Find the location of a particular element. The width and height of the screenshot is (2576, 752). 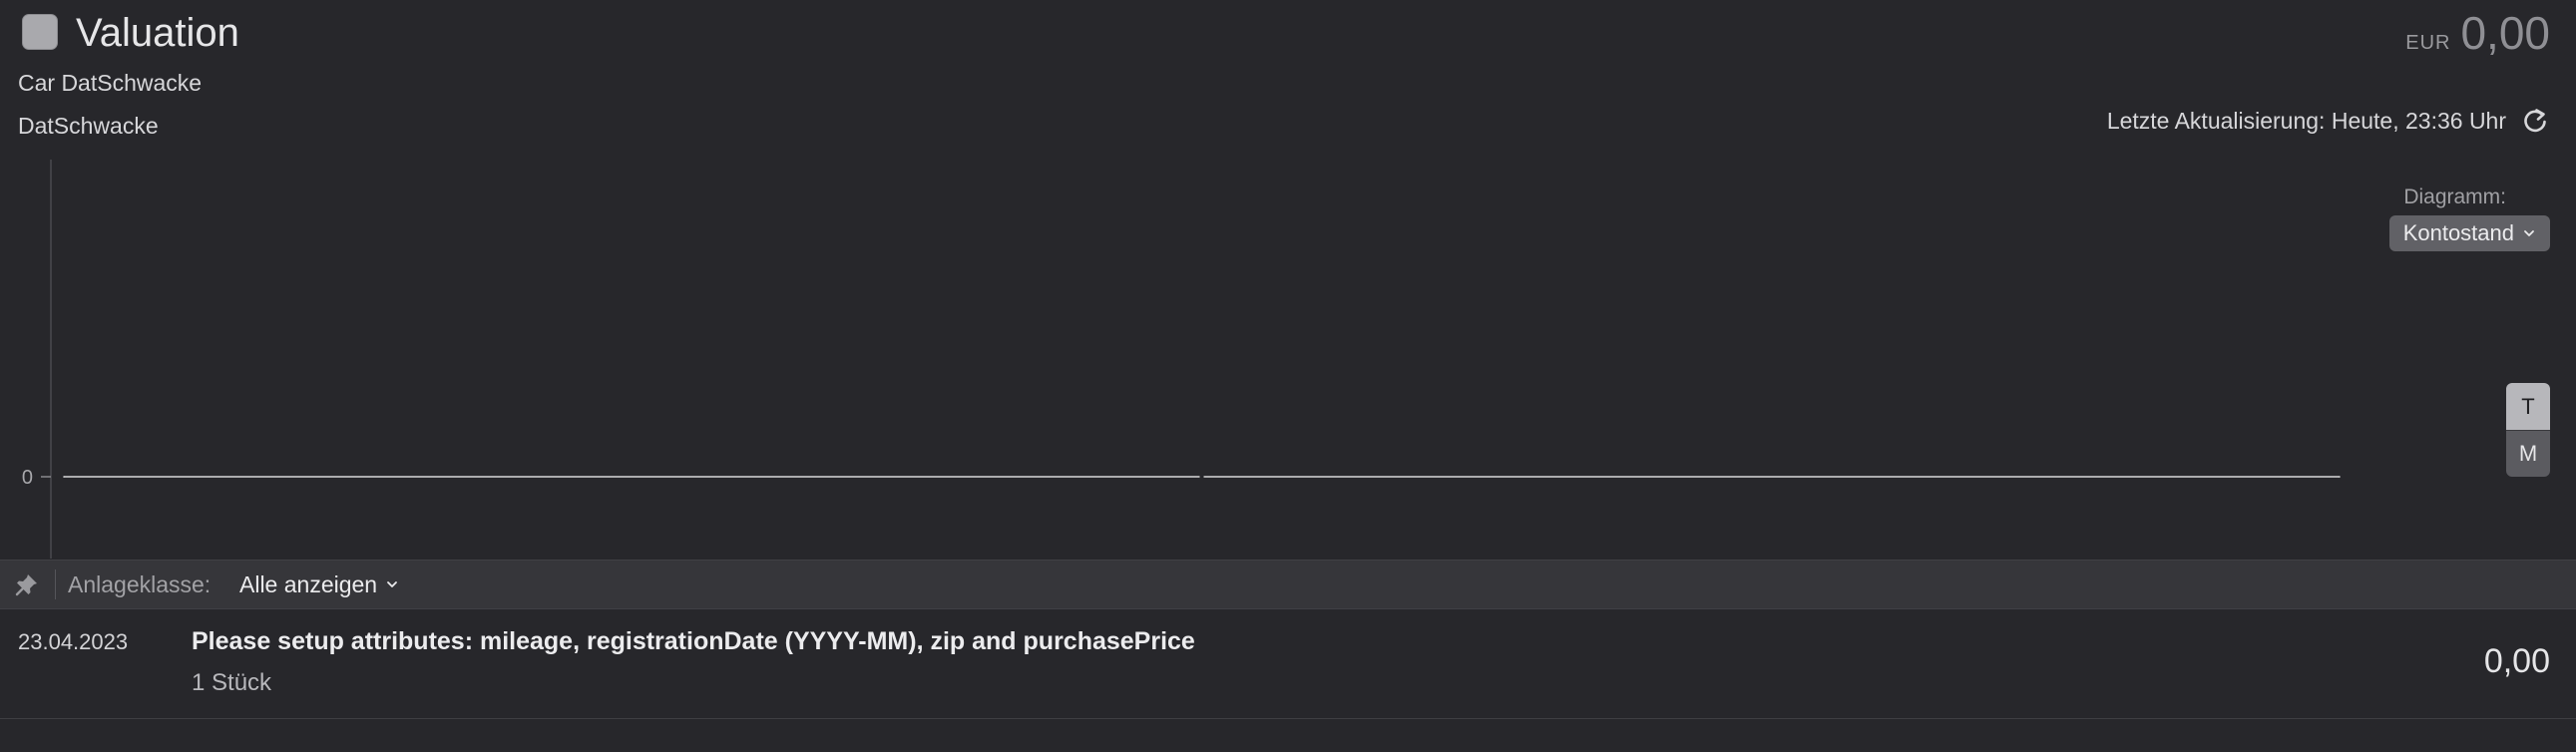

period-option-t: T is located at coordinates (2528, 406).